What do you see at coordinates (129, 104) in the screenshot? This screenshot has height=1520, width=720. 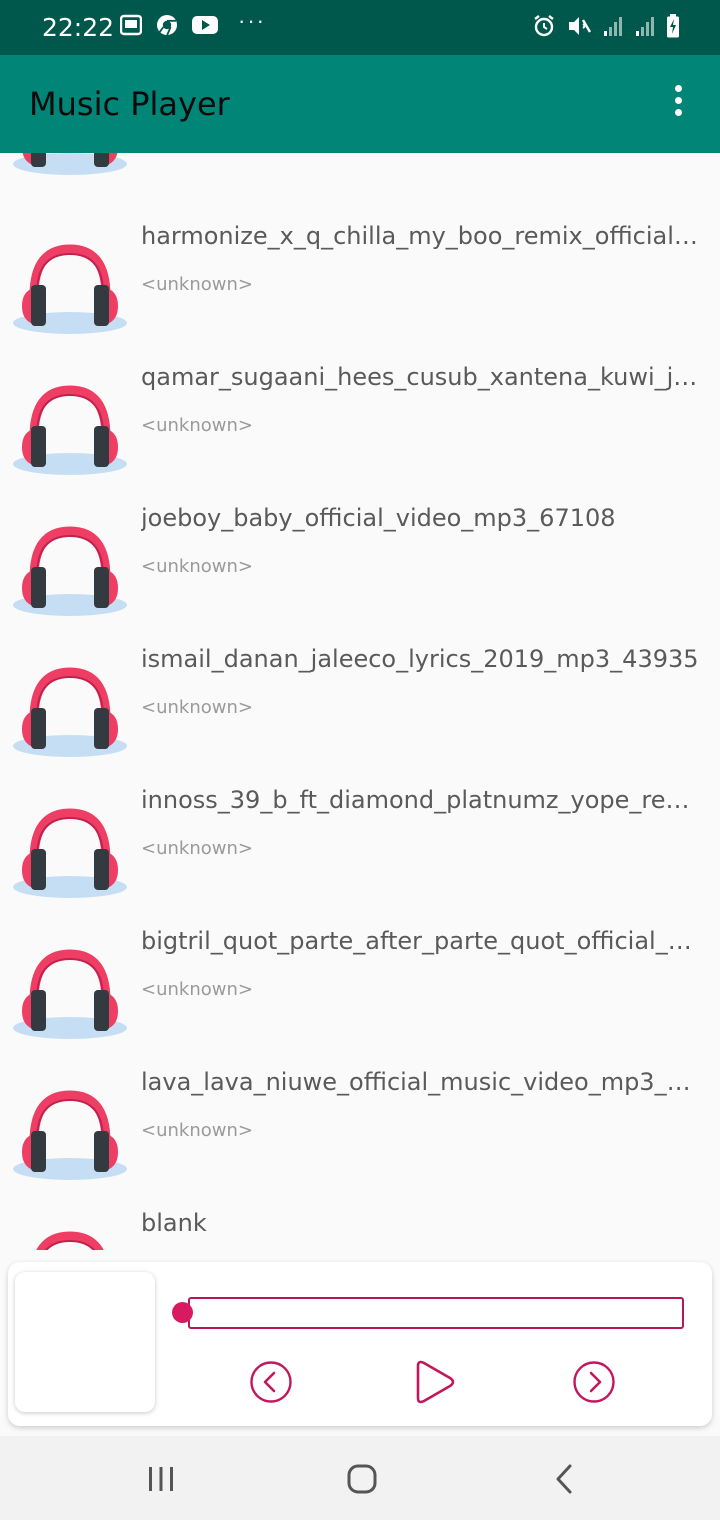 I see `page-title: Music Player` at bounding box center [129, 104].